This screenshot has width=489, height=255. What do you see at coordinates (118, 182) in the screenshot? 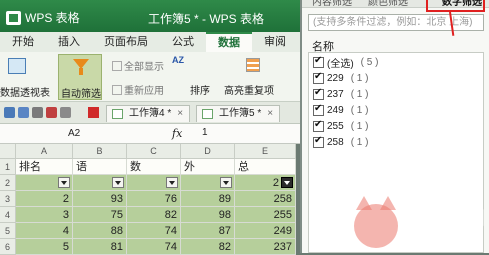
I see `filter-dropdown-b` at bounding box center [118, 182].